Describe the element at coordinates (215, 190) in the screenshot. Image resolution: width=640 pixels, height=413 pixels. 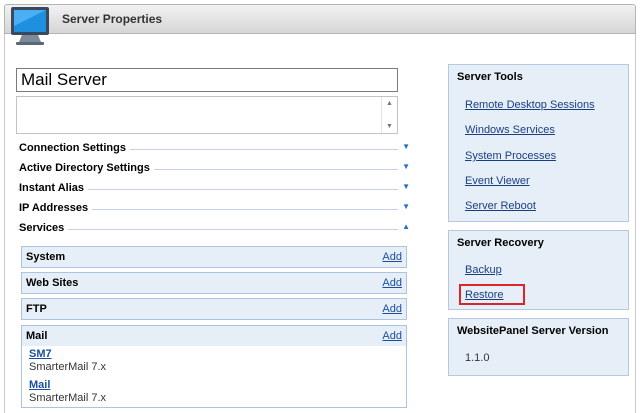
I see `section-instant-alias: Instant Alias ▼` at that location.